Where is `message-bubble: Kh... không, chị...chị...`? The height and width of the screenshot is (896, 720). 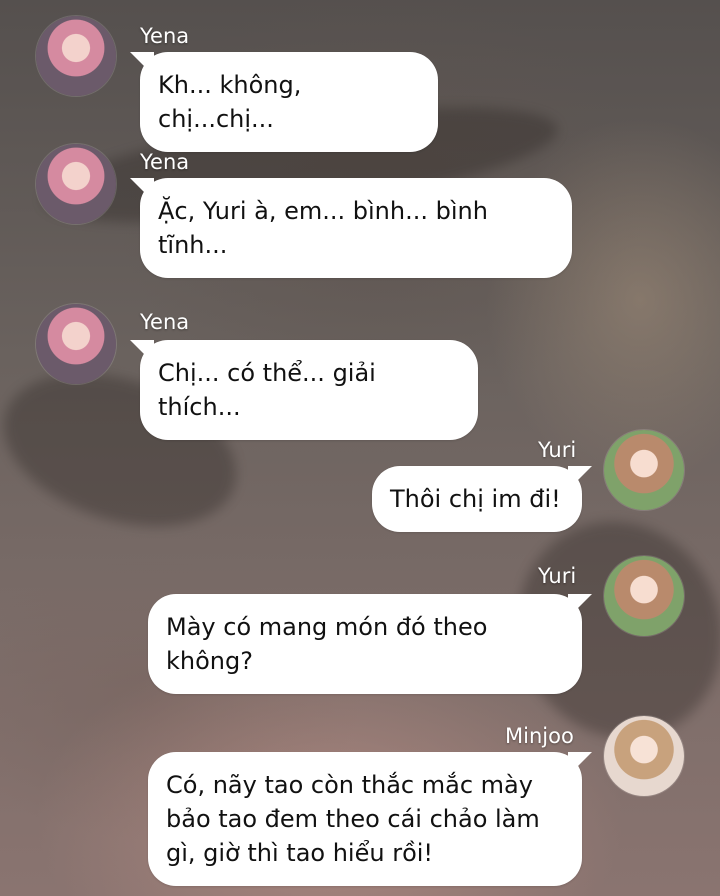 message-bubble: Kh... không, chị...chị... is located at coordinates (289, 102).